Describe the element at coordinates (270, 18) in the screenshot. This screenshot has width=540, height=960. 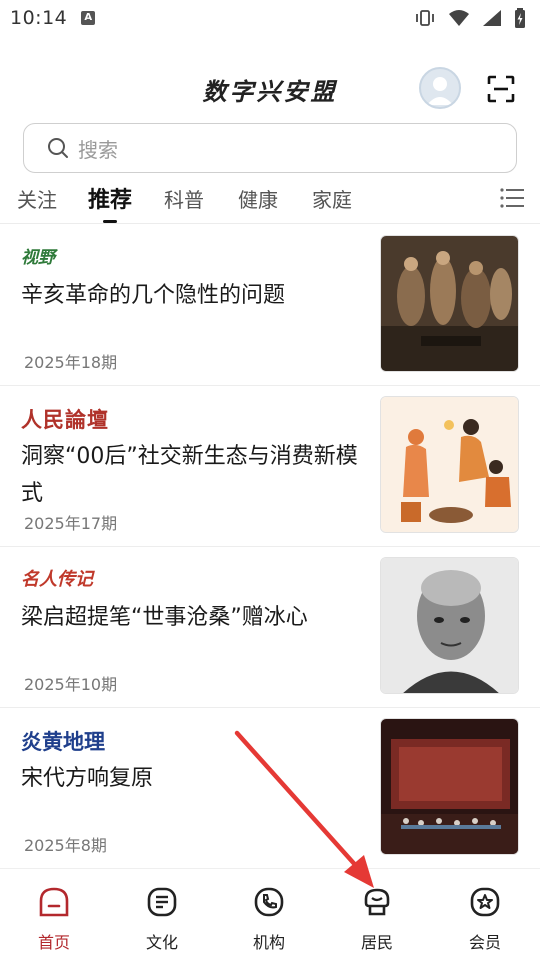
I see `status-bar: 10:14 A` at that location.